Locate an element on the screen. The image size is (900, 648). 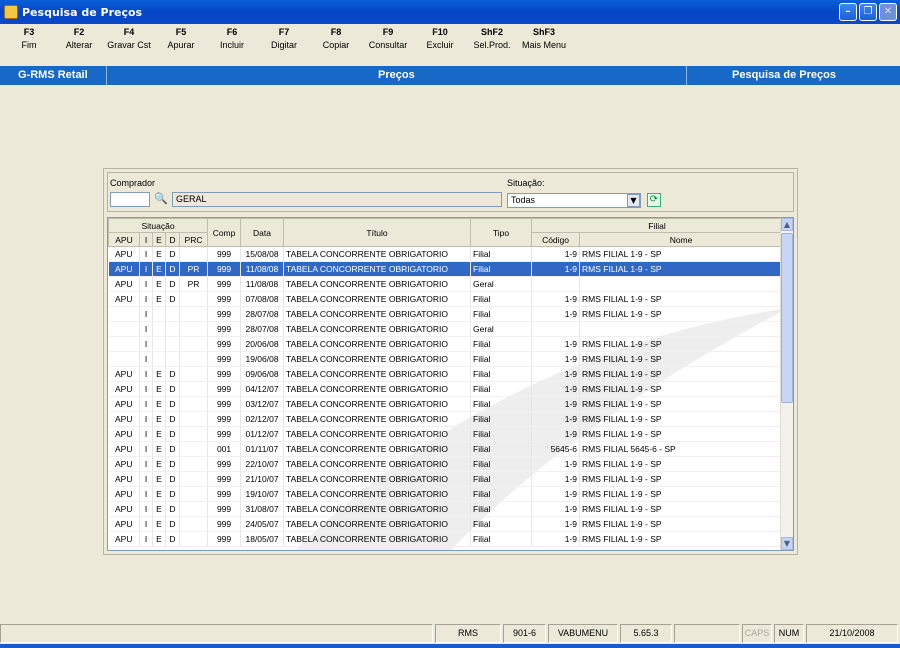
toolbar-button-alterar: F2 Alterar is located at coordinates (79, 38).